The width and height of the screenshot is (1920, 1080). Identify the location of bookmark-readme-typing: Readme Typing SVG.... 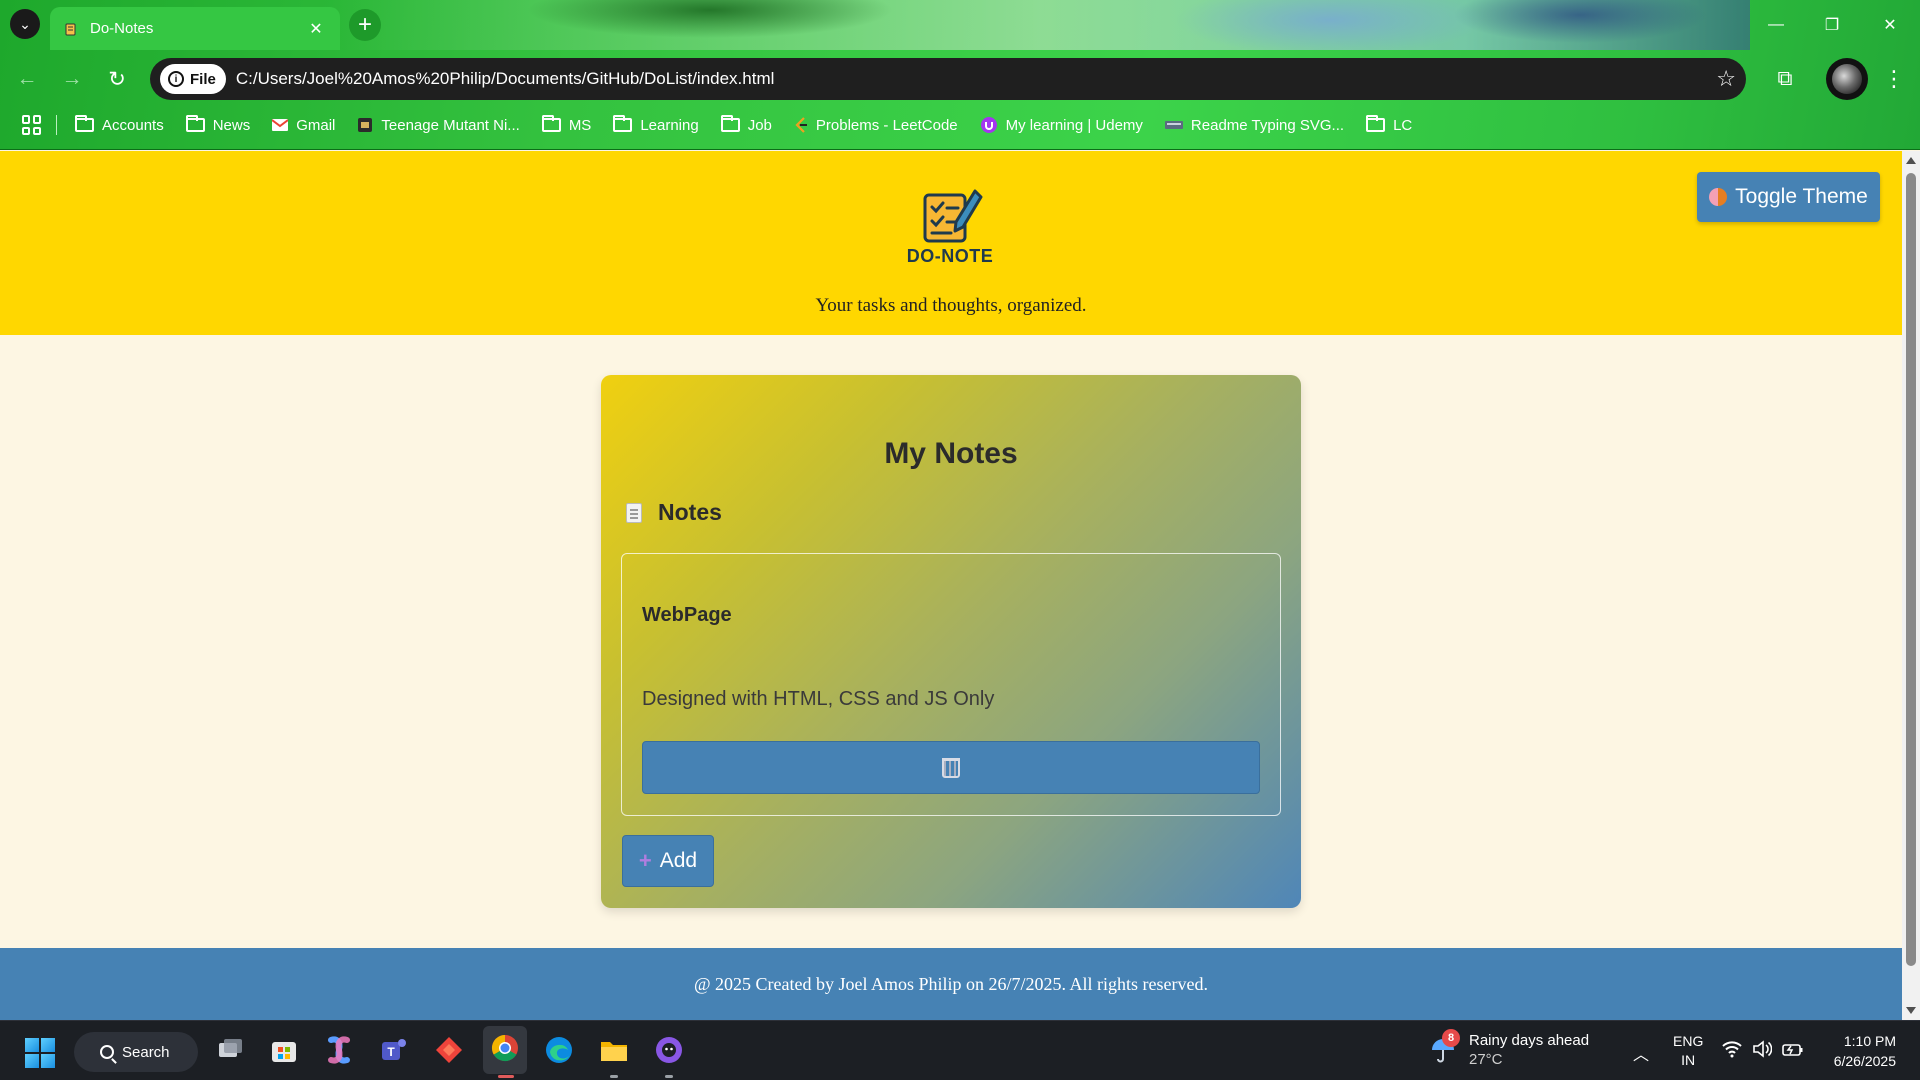
(1254, 125).